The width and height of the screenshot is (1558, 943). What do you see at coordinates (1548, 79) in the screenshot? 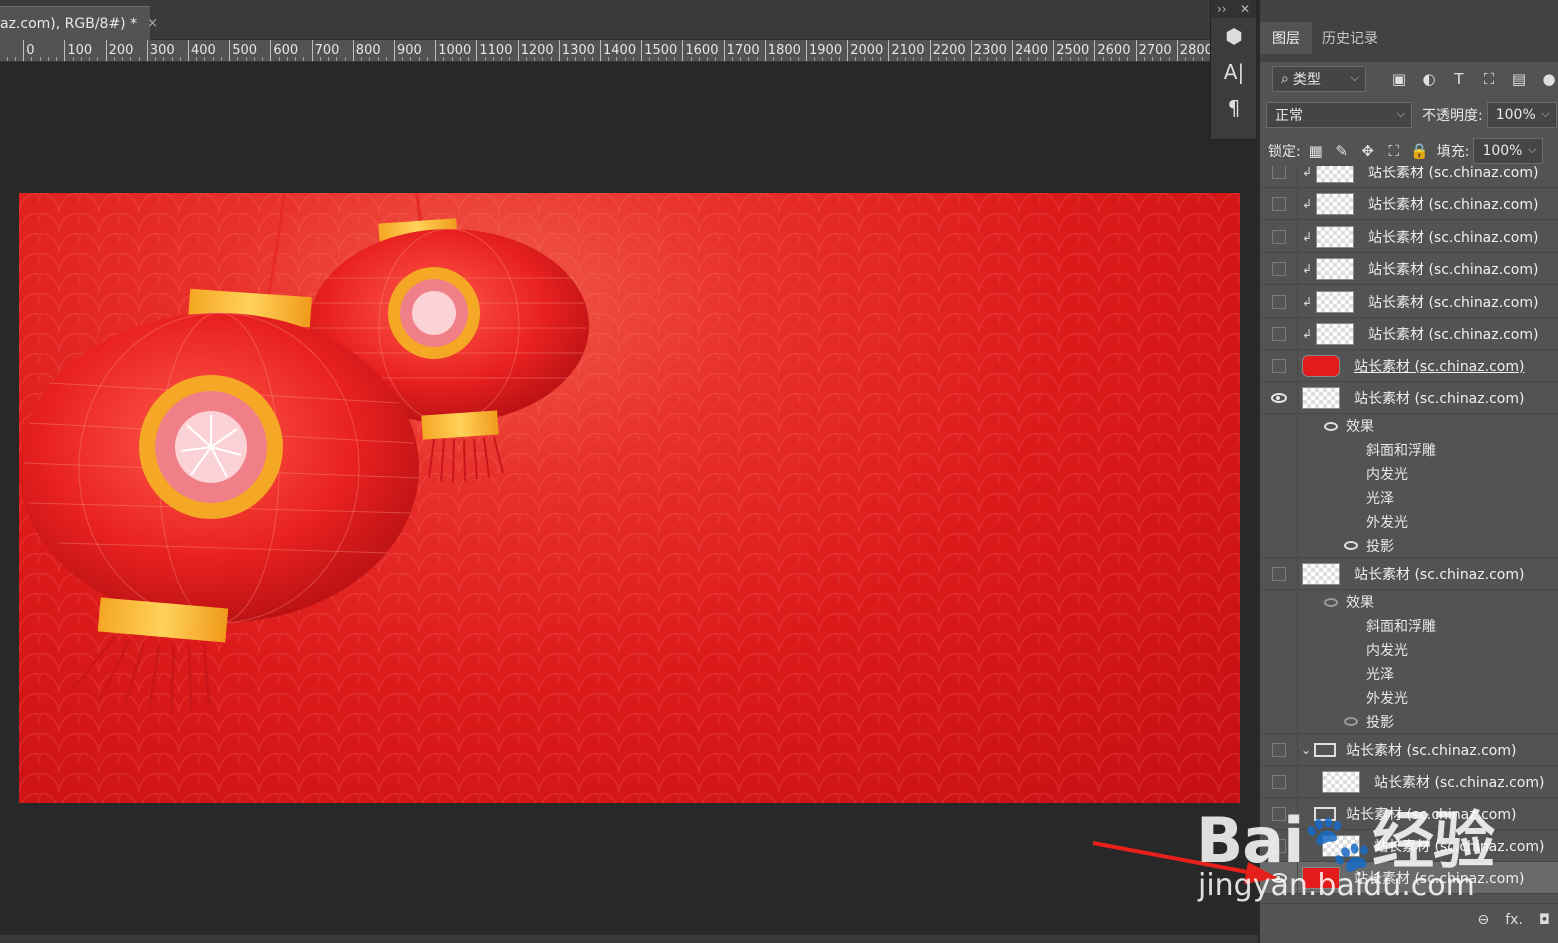
I see `filter-toggle-icon: ●` at bounding box center [1548, 79].